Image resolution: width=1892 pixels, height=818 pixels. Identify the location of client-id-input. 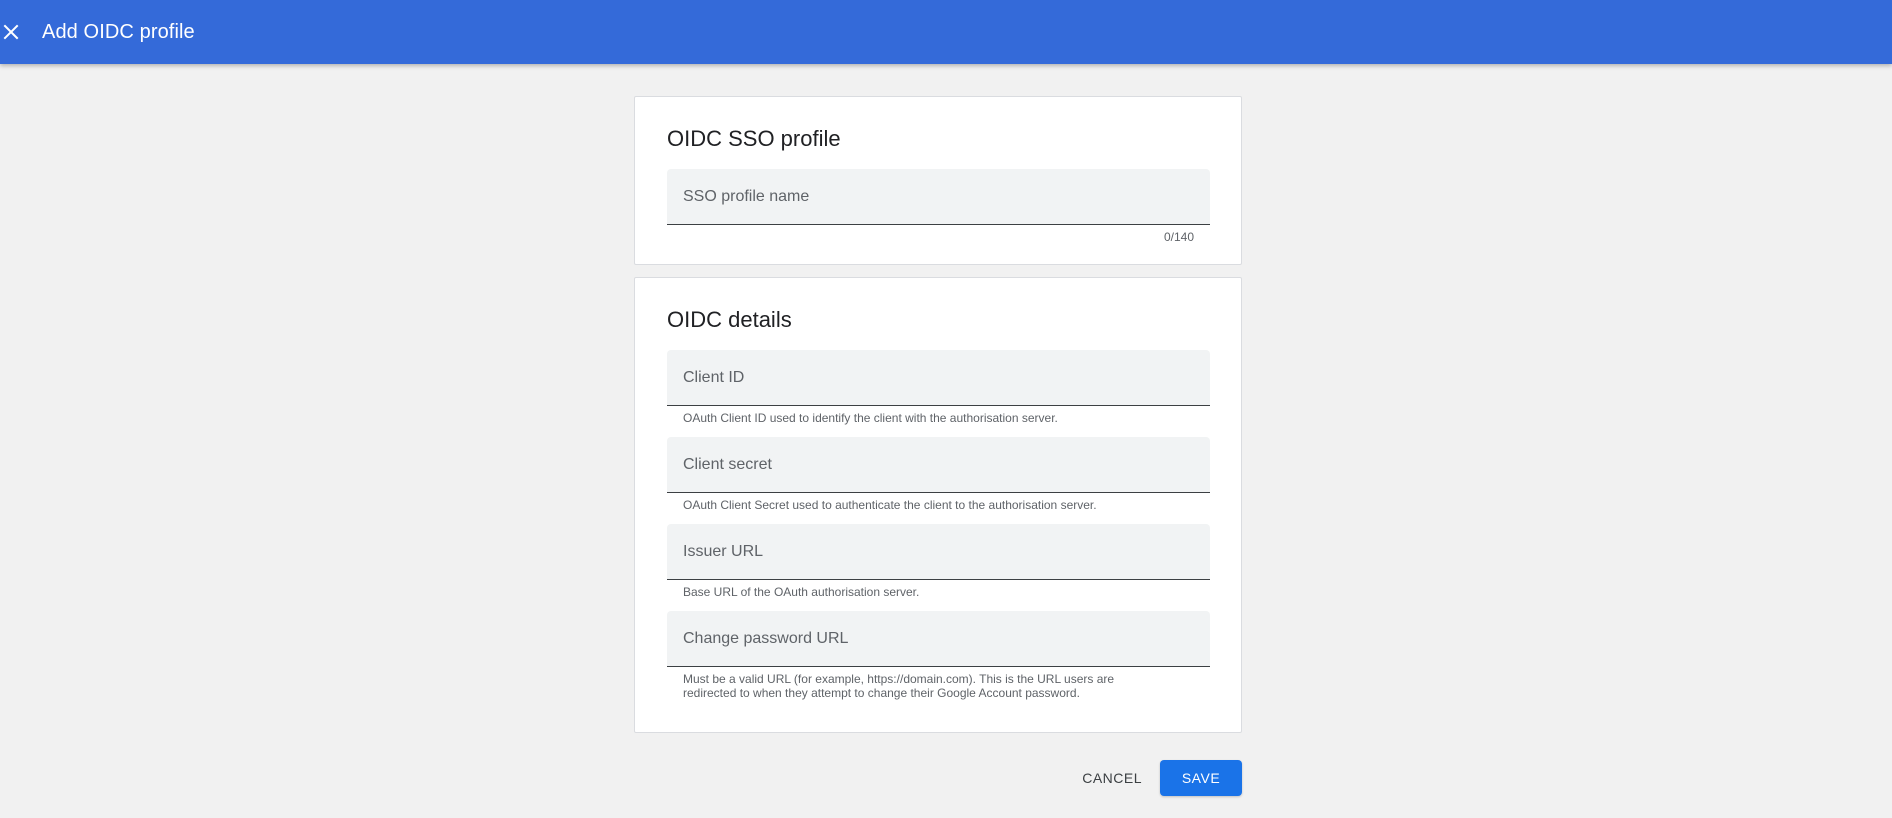
(938, 377).